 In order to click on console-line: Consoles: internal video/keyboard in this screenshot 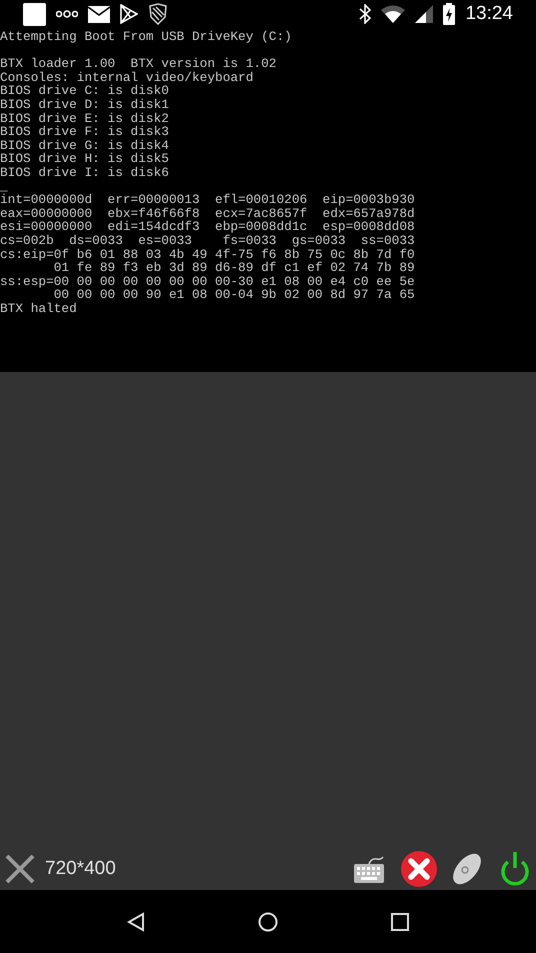, I will do `click(127, 77)`.